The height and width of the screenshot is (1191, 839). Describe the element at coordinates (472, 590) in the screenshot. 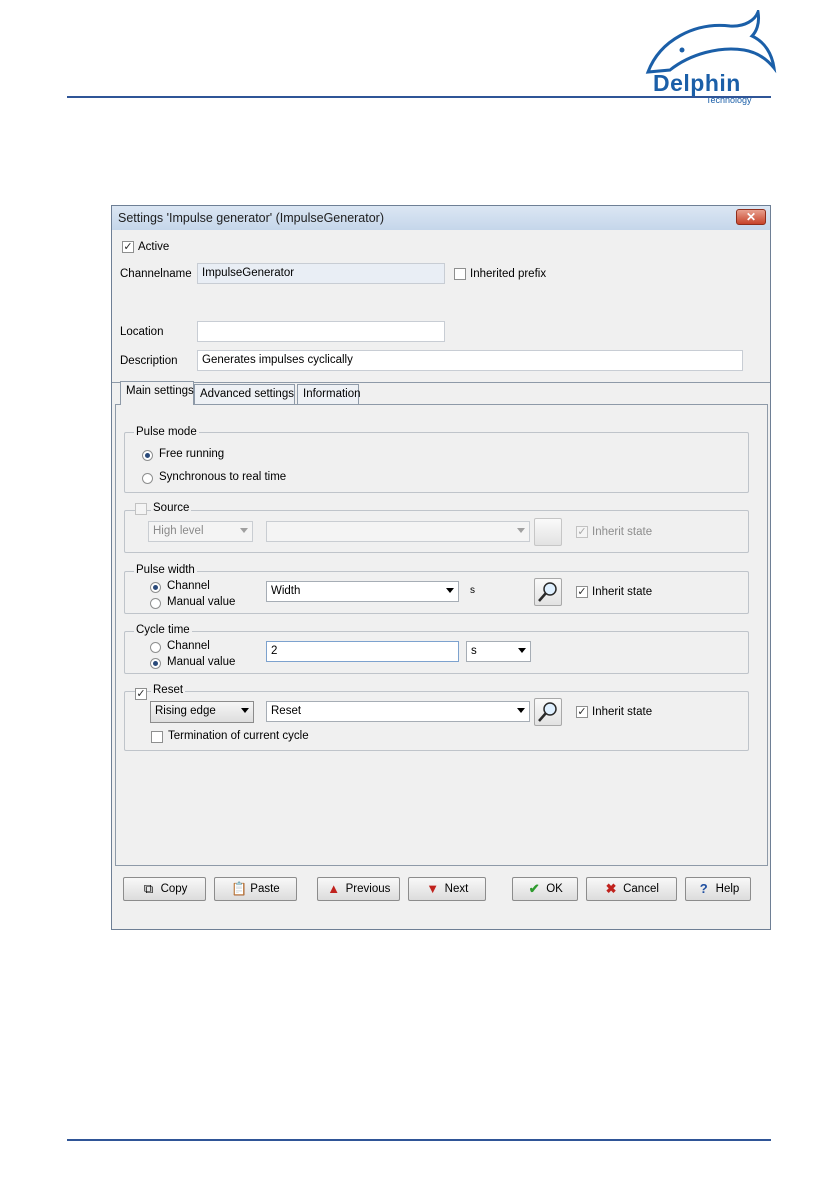

I see `pulse-width-unit: s` at that location.